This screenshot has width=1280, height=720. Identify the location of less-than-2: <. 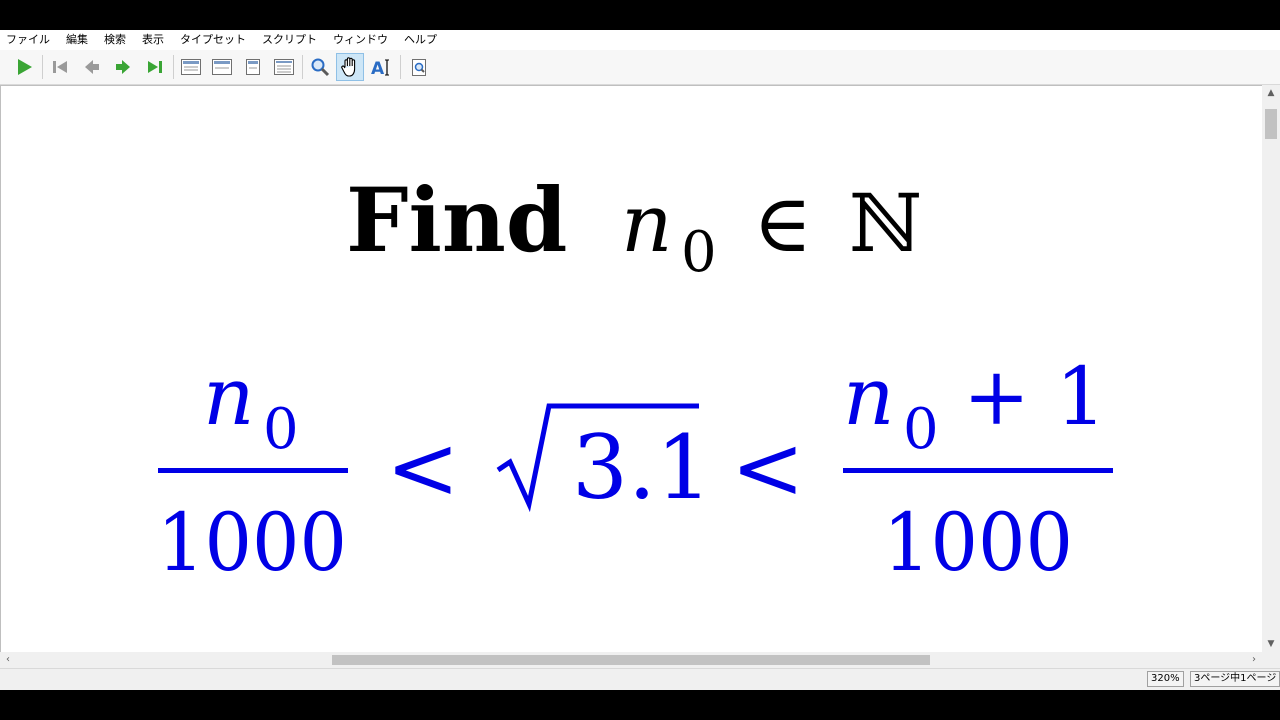
(768, 467).